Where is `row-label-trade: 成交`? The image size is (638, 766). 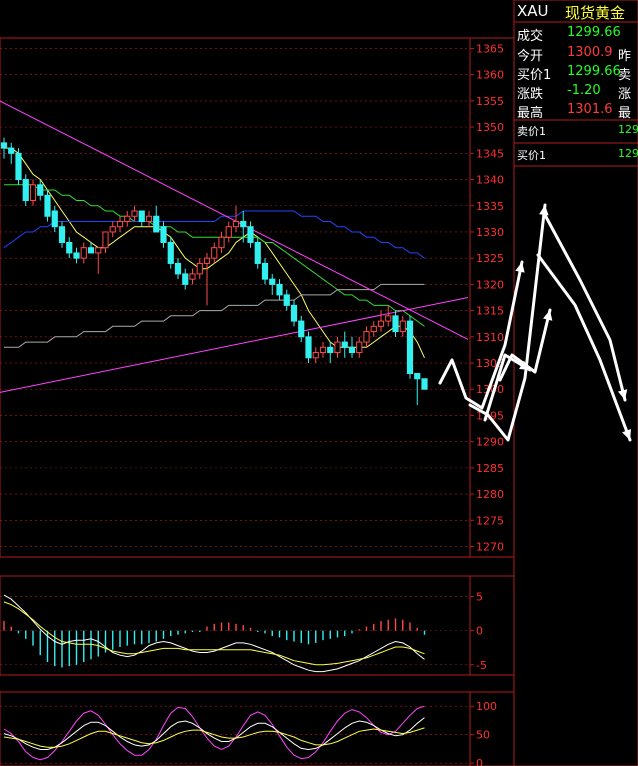
row-label-trade: 成交 is located at coordinates (530, 36).